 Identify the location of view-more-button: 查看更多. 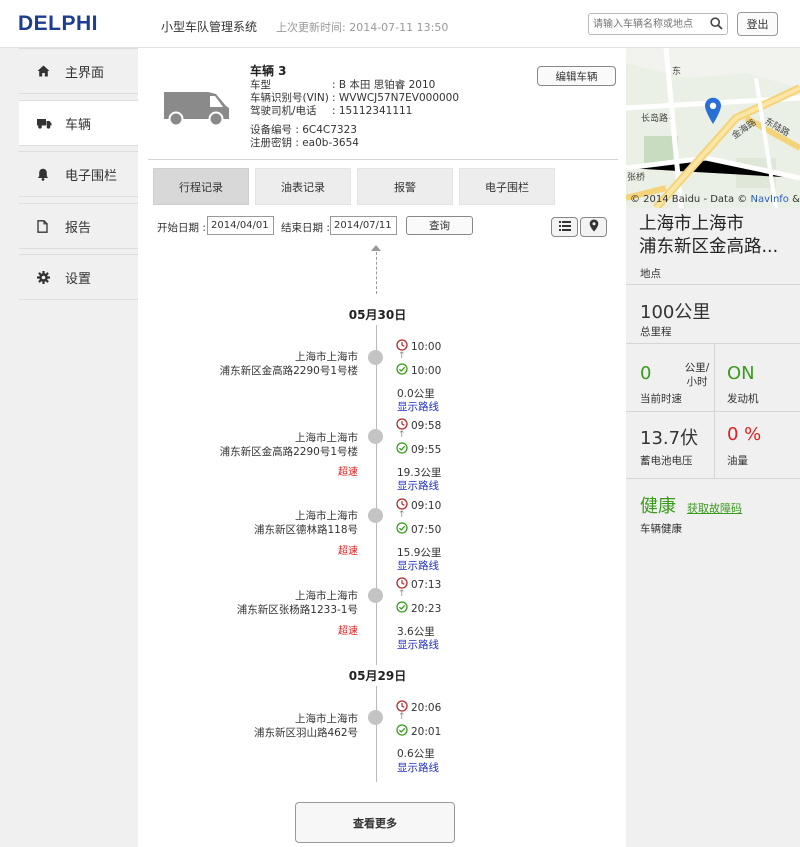
(375, 822).